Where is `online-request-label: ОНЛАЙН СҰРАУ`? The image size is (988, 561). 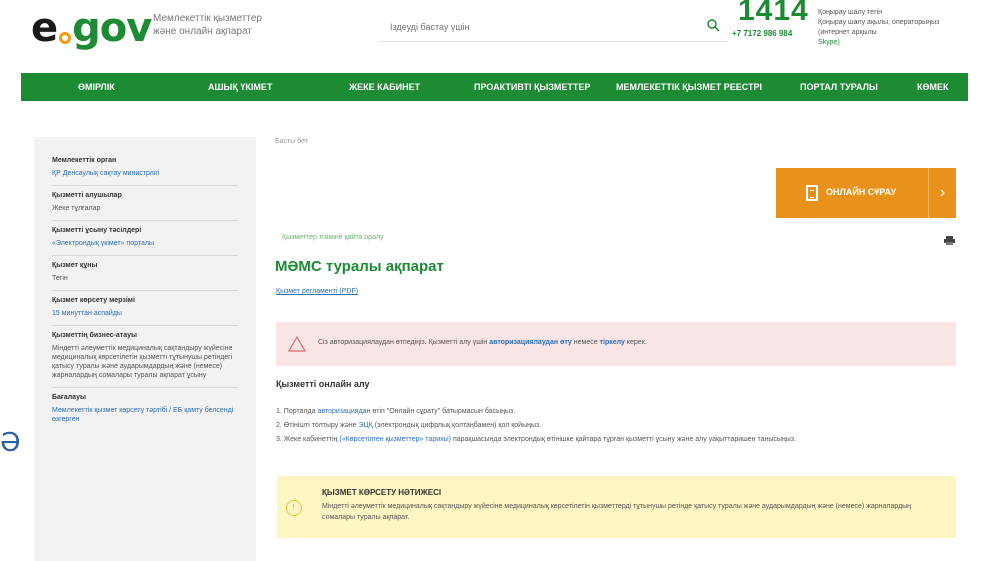
online-request-label: ОНЛАЙН СҰРАУ is located at coordinates (861, 192).